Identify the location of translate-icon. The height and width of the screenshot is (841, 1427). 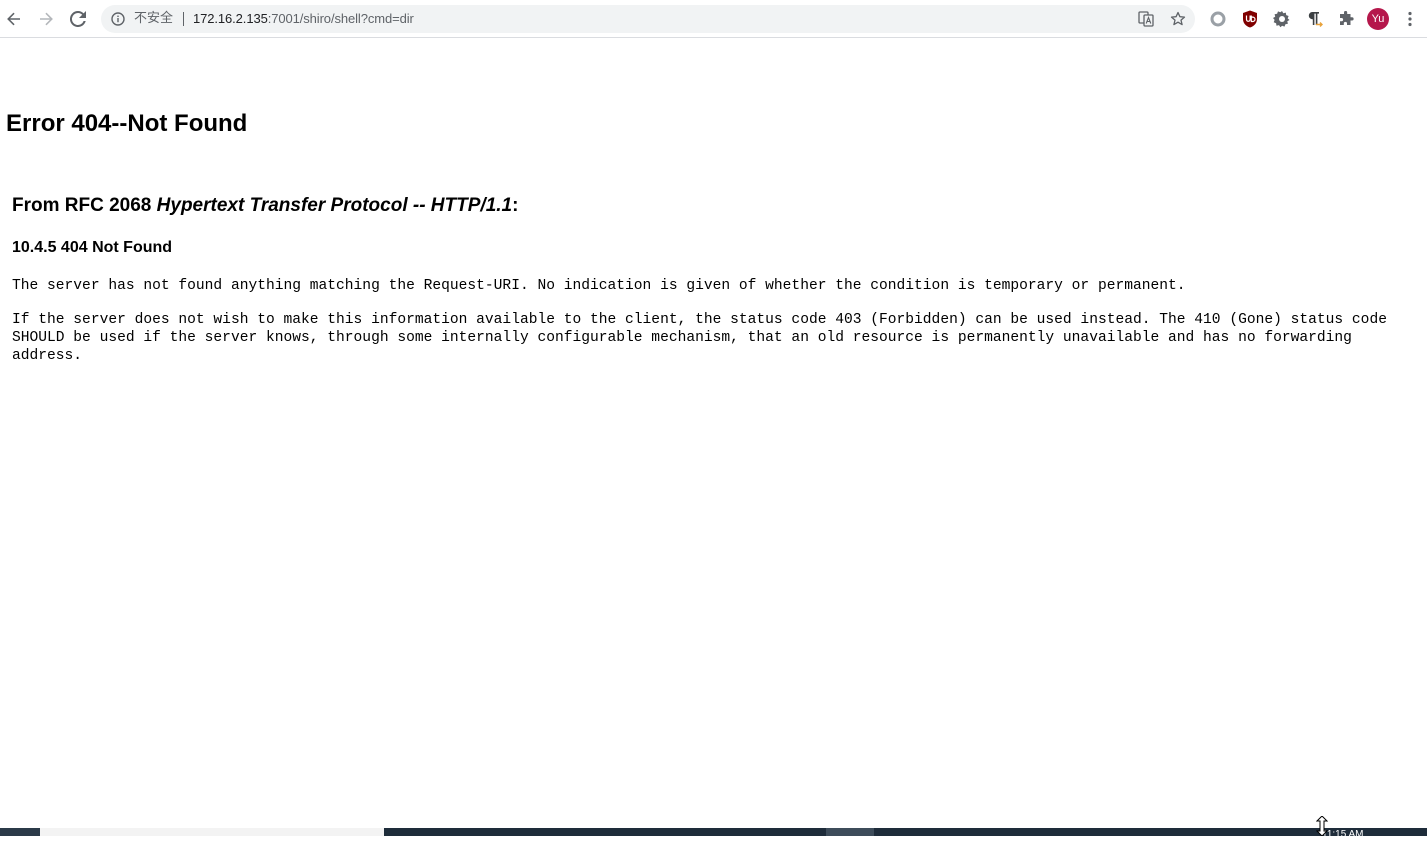
(1146, 19).